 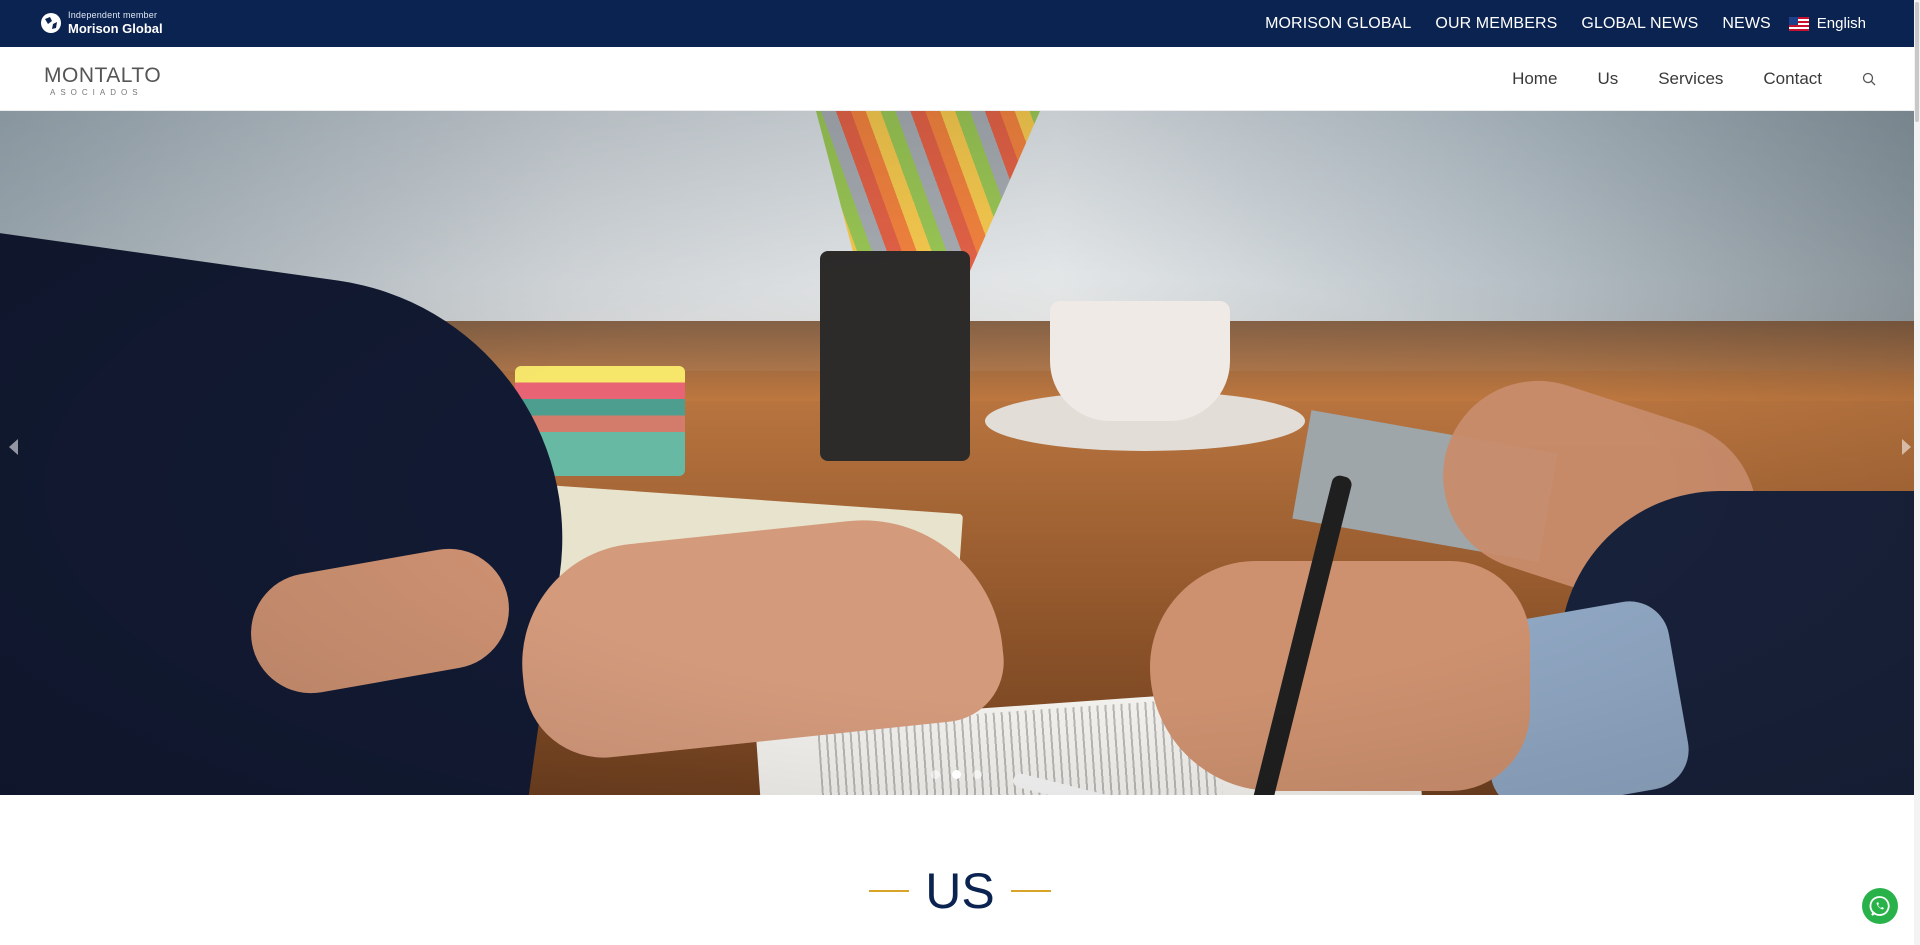 I want to click on logo-name: MONTALTO, so click(x=103, y=75).